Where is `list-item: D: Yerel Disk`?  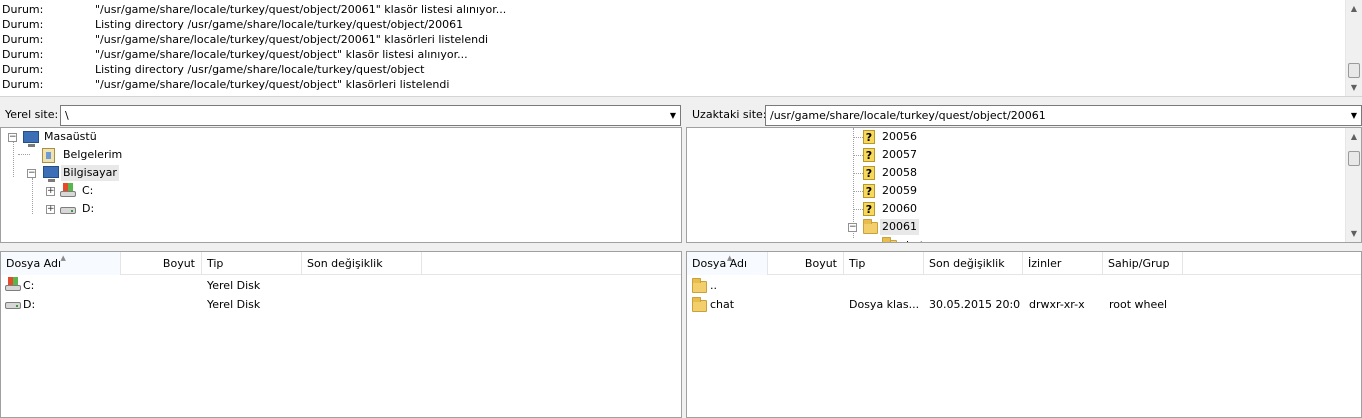
list-item: D: Yerel Disk is located at coordinates (341, 304).